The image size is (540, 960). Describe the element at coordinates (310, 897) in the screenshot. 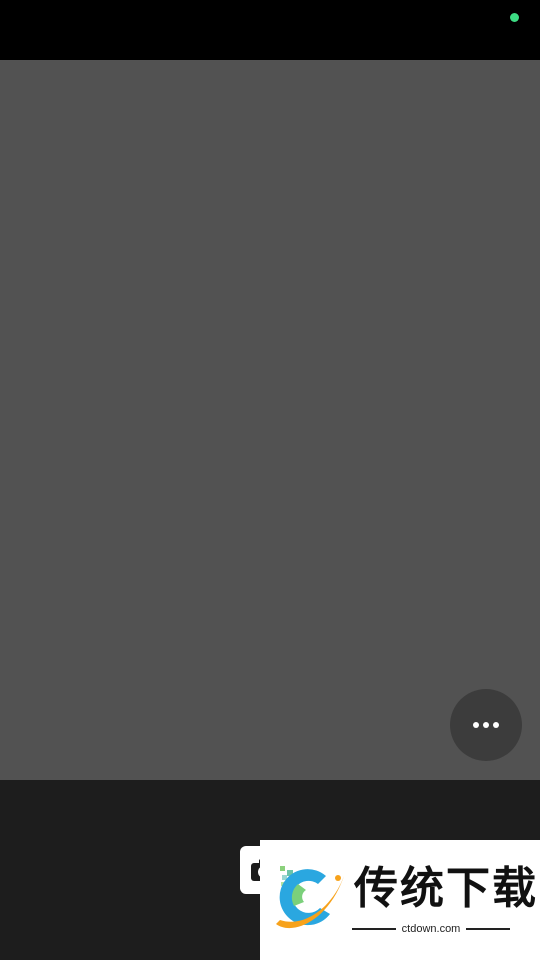

I see `ctdown-logo-icon` at that location.